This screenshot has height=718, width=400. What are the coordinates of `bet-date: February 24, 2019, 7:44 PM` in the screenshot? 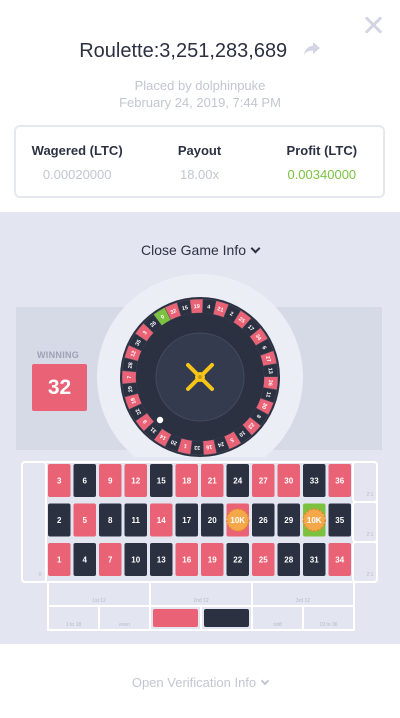 It's located at (200, 102).